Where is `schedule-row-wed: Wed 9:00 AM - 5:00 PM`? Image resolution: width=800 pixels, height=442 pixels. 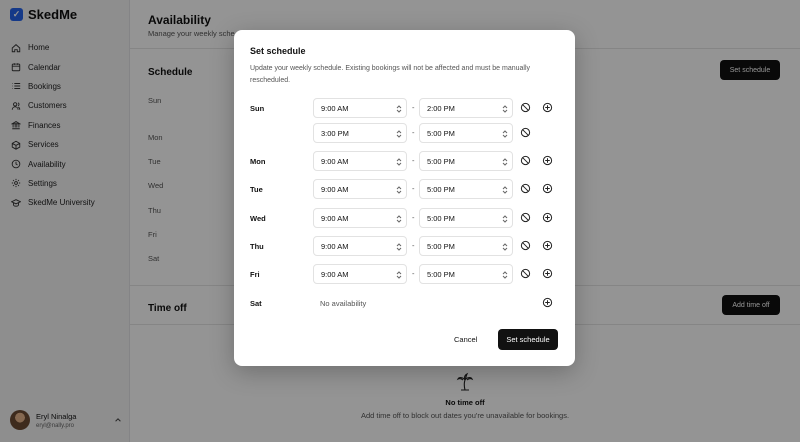 schedule-row-wed: Wed 9:00 AM - 5:00 PM is located at coordinates (404, 218).